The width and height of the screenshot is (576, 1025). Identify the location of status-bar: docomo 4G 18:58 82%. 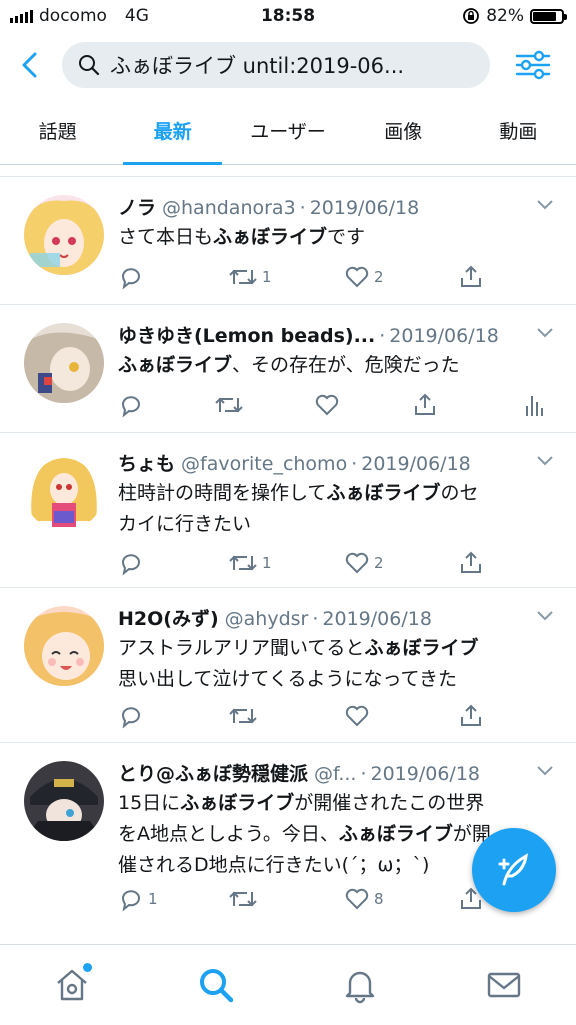
(288, 17).